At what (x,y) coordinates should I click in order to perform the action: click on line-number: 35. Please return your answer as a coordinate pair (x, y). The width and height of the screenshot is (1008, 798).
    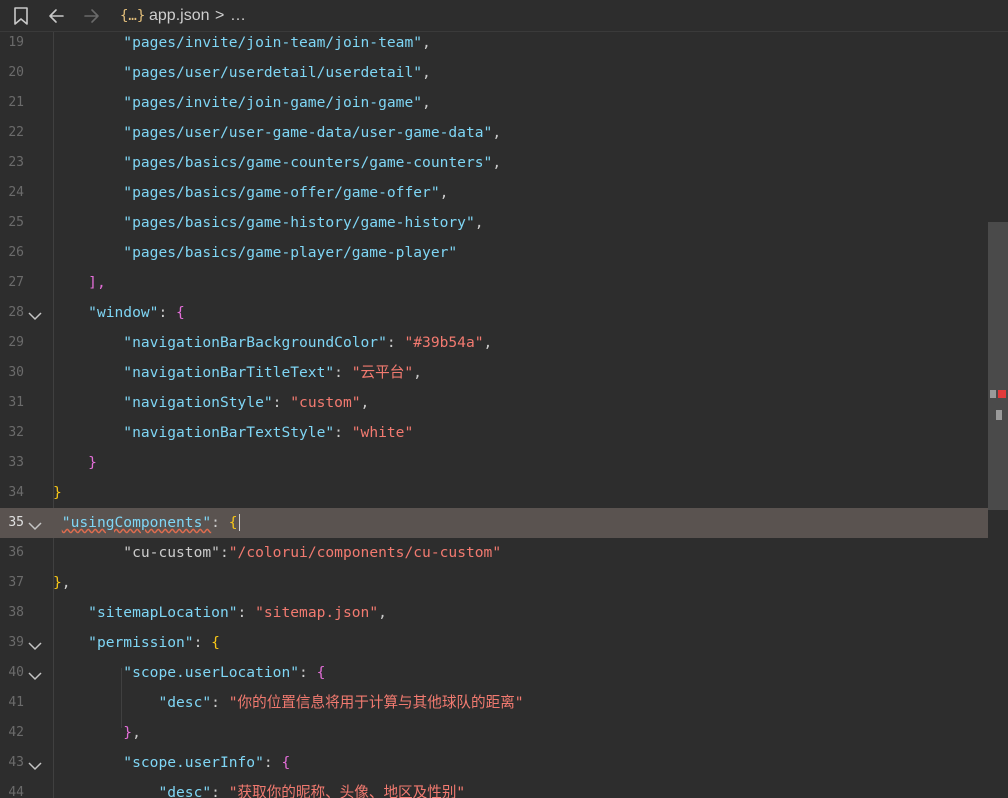
    Looking at the image, I should click on (16, 522).